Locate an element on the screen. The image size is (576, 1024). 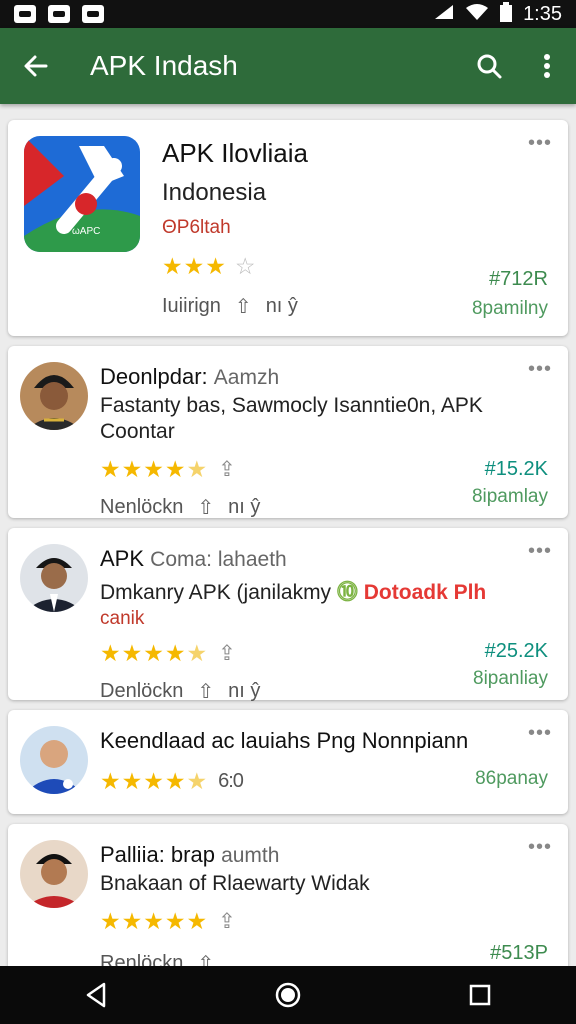
page-title: APK Indash is located at coordinates (164, 65).